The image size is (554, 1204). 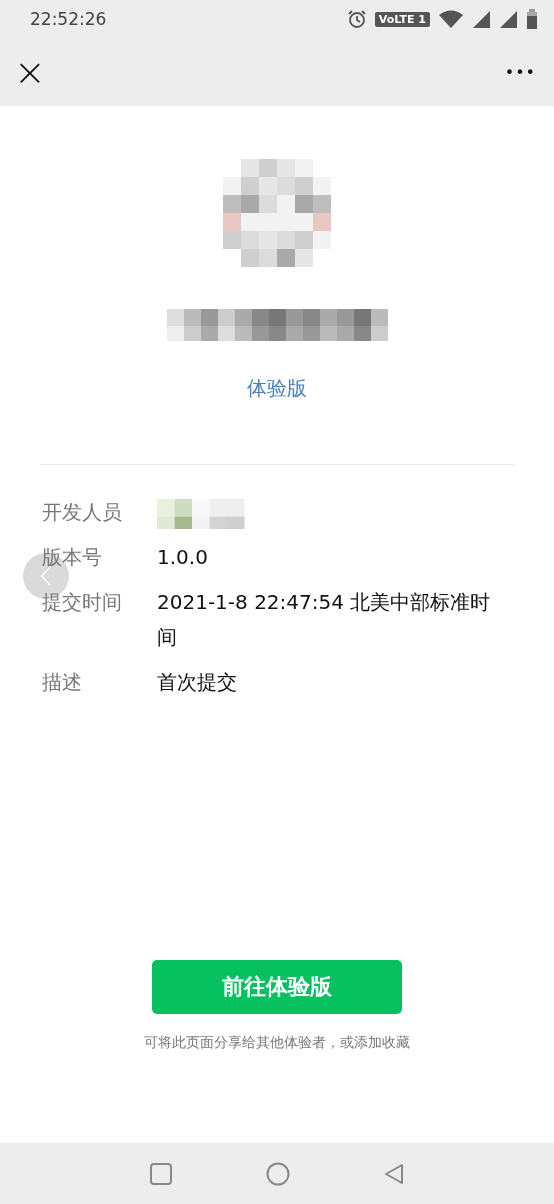 What do you see at coordinates (69, 19) in the screenshot?
I see `clock-time: 22:52:26` at bounding box center [69, 19].